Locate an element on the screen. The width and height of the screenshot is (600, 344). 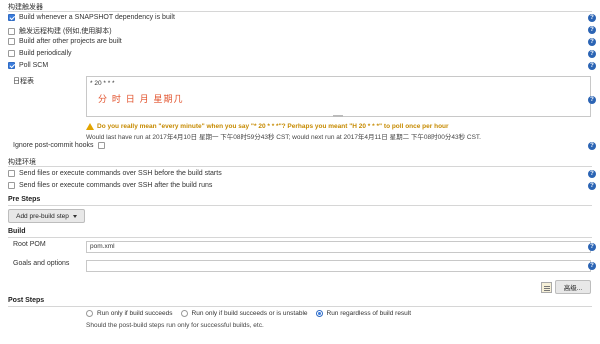
ssh-after-checkbox is located at coordinates (11, 185).